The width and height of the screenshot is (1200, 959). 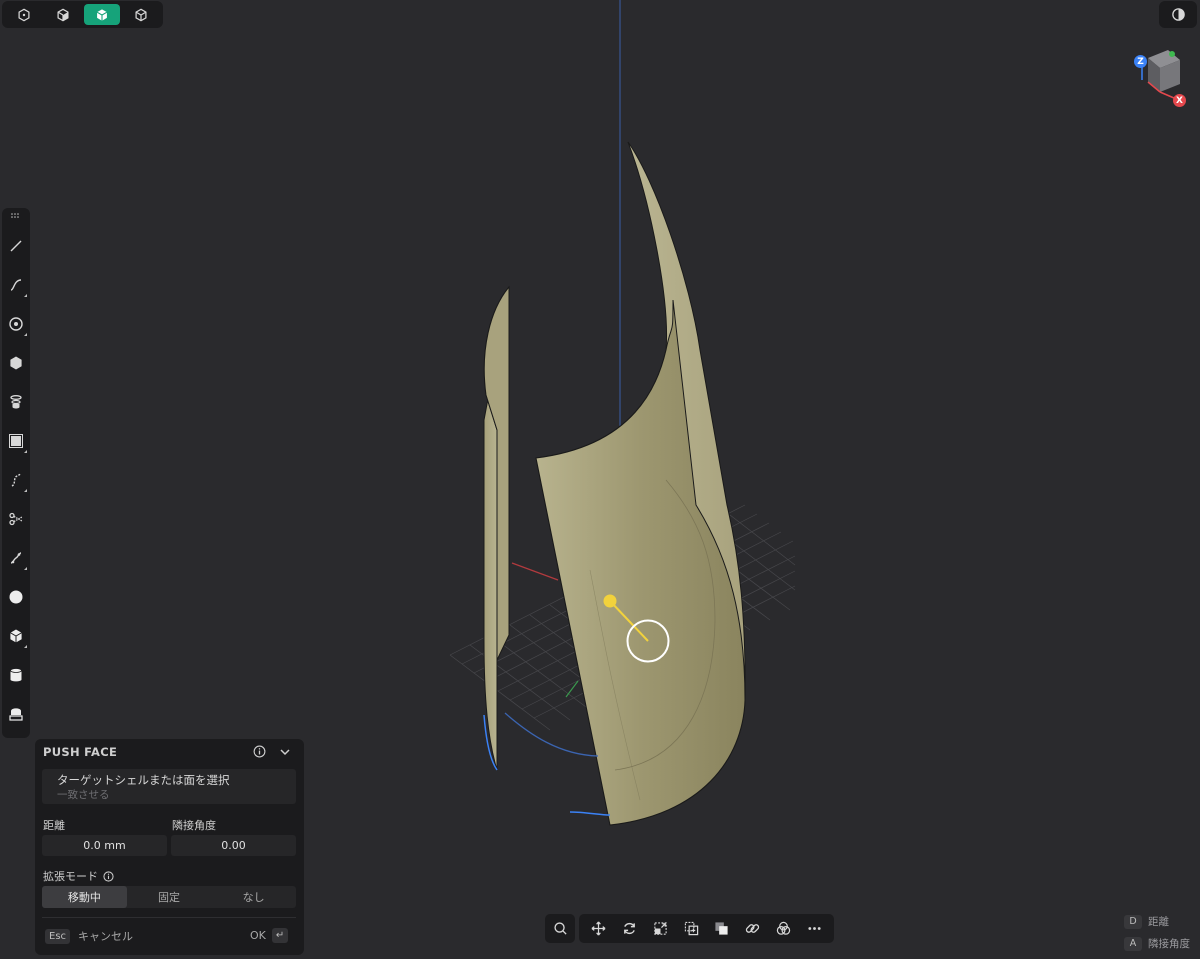 I want to click on rectangle-tool, so click(x=16, y=441).